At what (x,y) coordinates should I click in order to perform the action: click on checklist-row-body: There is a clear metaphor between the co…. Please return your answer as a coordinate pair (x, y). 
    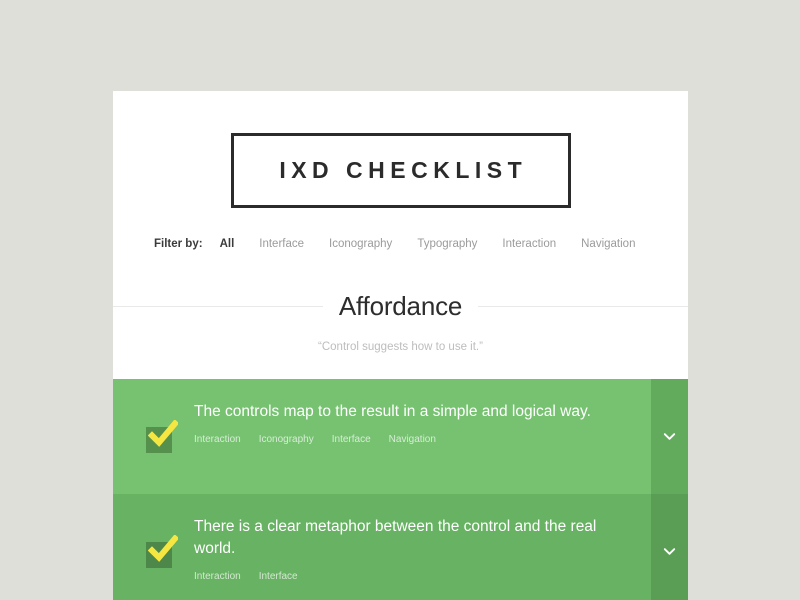
    Looking at the image, I should click on (411, 549).